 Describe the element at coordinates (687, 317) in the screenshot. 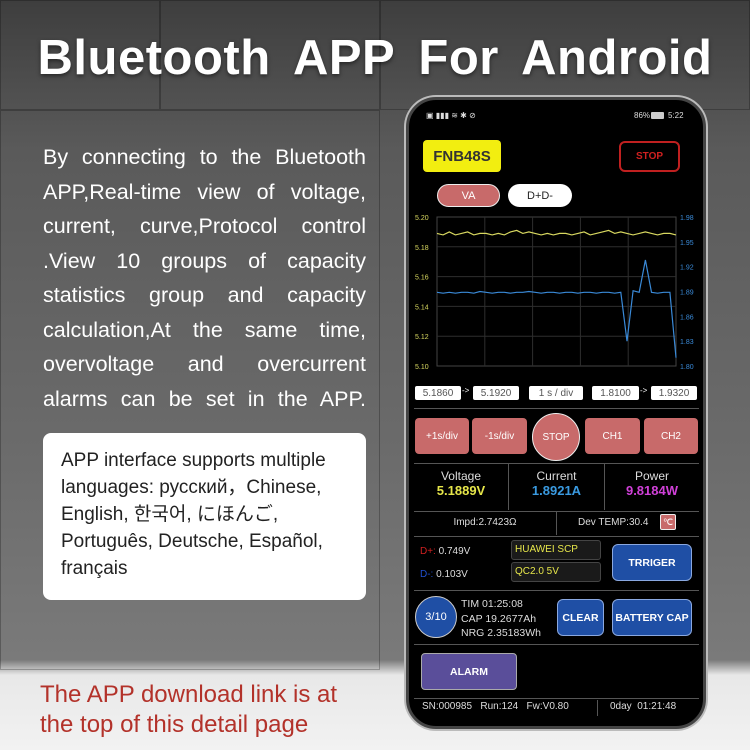

I see `y-right-tick: 1.86` at that location.